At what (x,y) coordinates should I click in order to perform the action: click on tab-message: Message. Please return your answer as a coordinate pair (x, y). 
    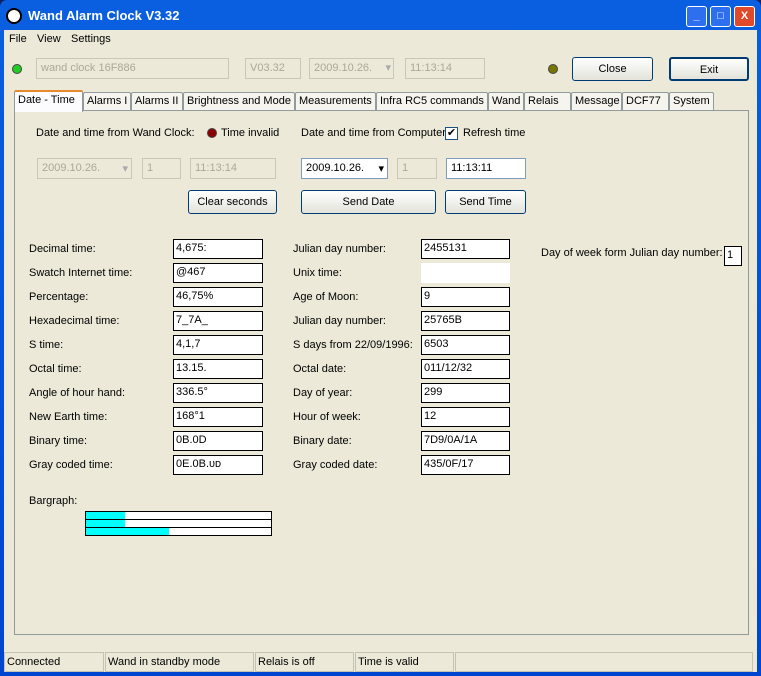
    Looking at the image, I should click on (596, 101).